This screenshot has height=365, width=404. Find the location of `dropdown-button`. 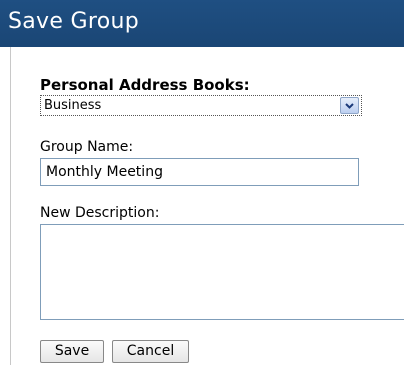

dropdown-button is located at coordinates (349, 105).